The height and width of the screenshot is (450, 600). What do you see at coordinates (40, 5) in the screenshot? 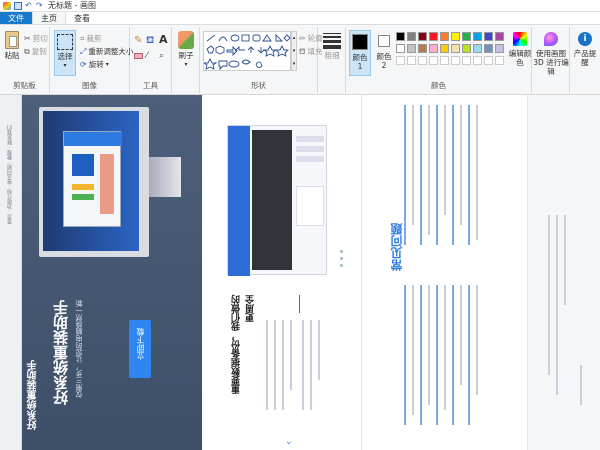
I see `redo-icon: ↷` at bounding box center [40, 5].